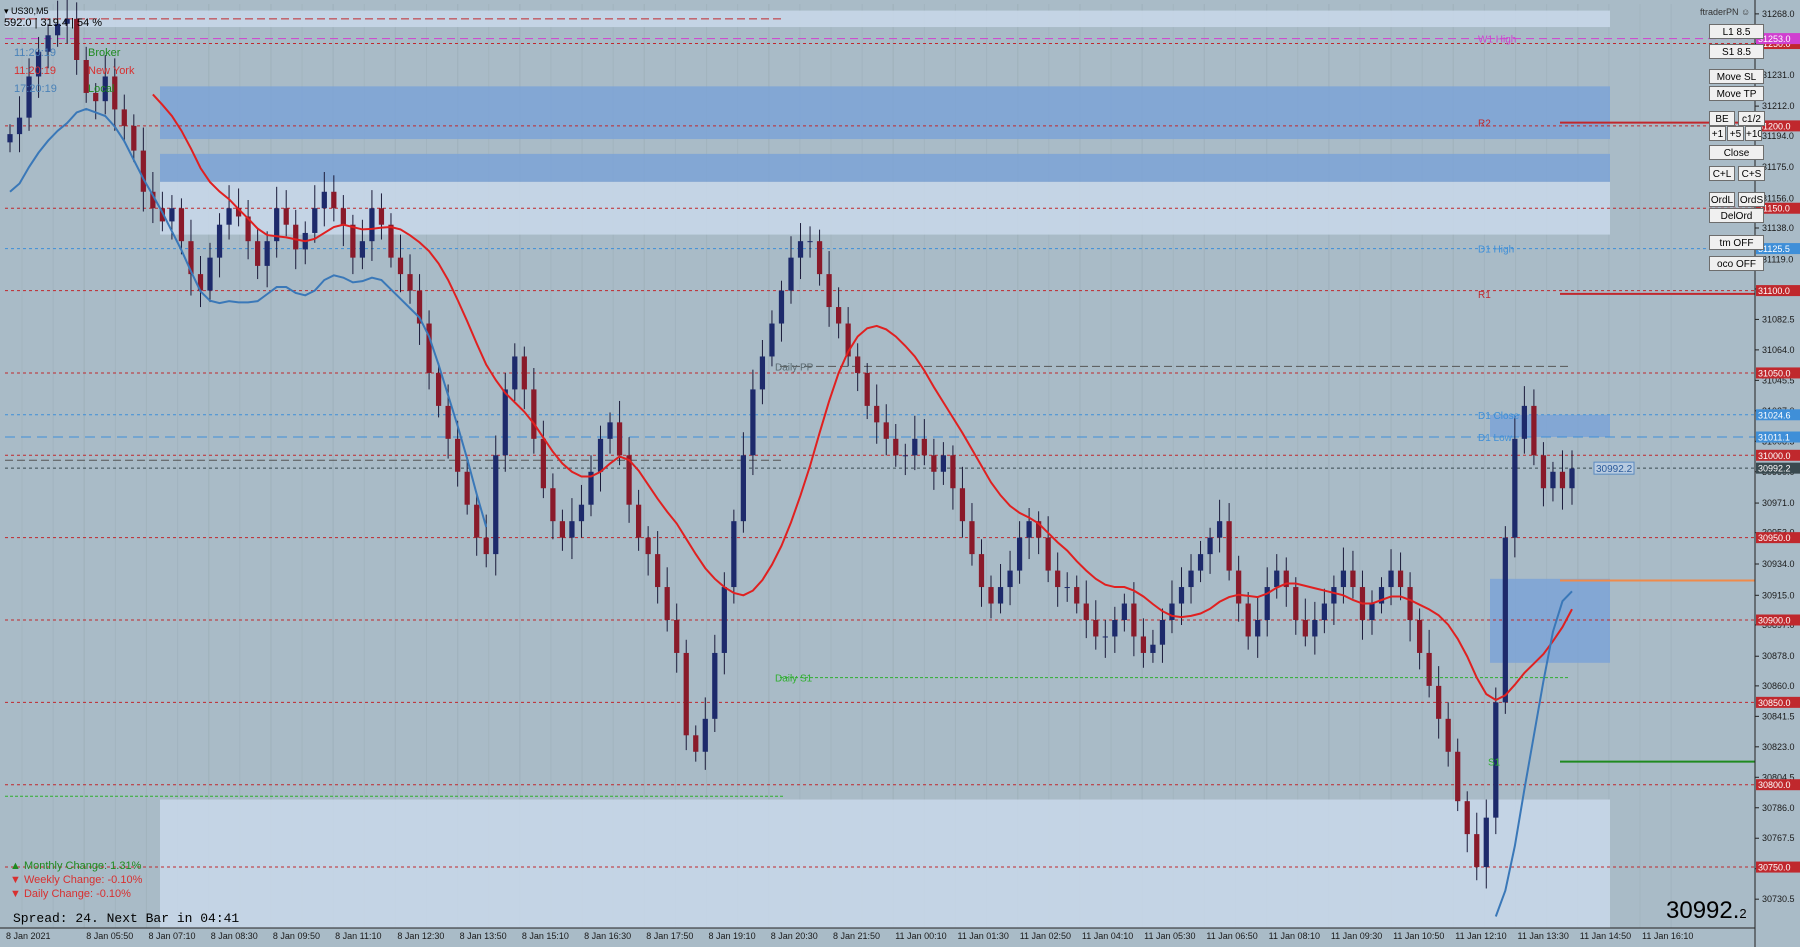 The width and height of the screenshot is (1800, 947). What do you see at coordinates (1605, 936) in the screenshot?
I see `x-axis-label: 11 Jan 14:50` at bounding box center [1605, 936].